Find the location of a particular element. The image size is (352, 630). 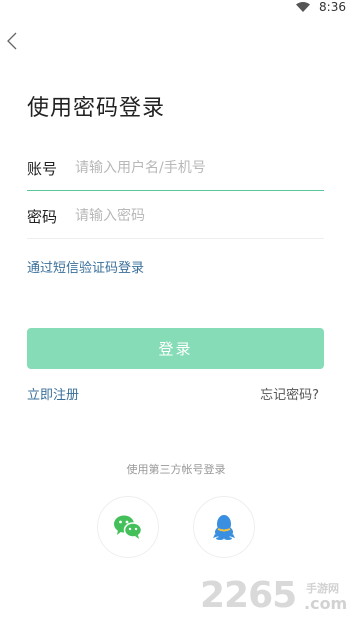

back-button is located at coordinates (12, 41).